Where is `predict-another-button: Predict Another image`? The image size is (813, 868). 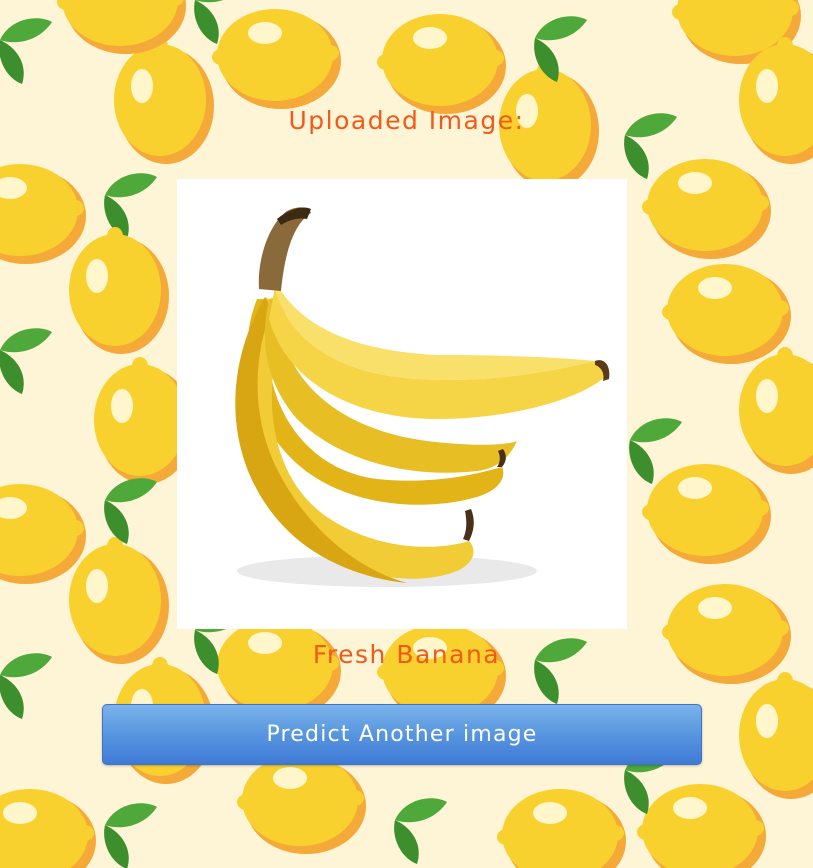 predict-another-button: Predict Another image is located at coordinates (402, 734).